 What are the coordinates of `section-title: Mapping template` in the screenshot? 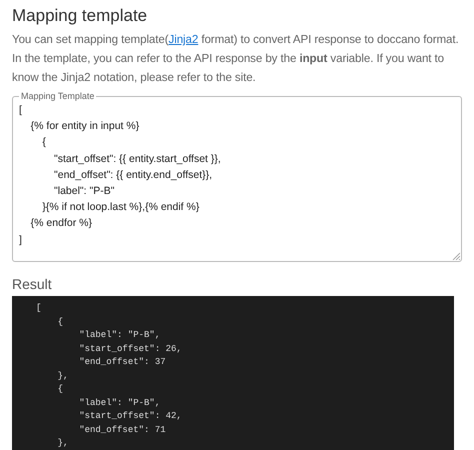 It's located at (80, 16).